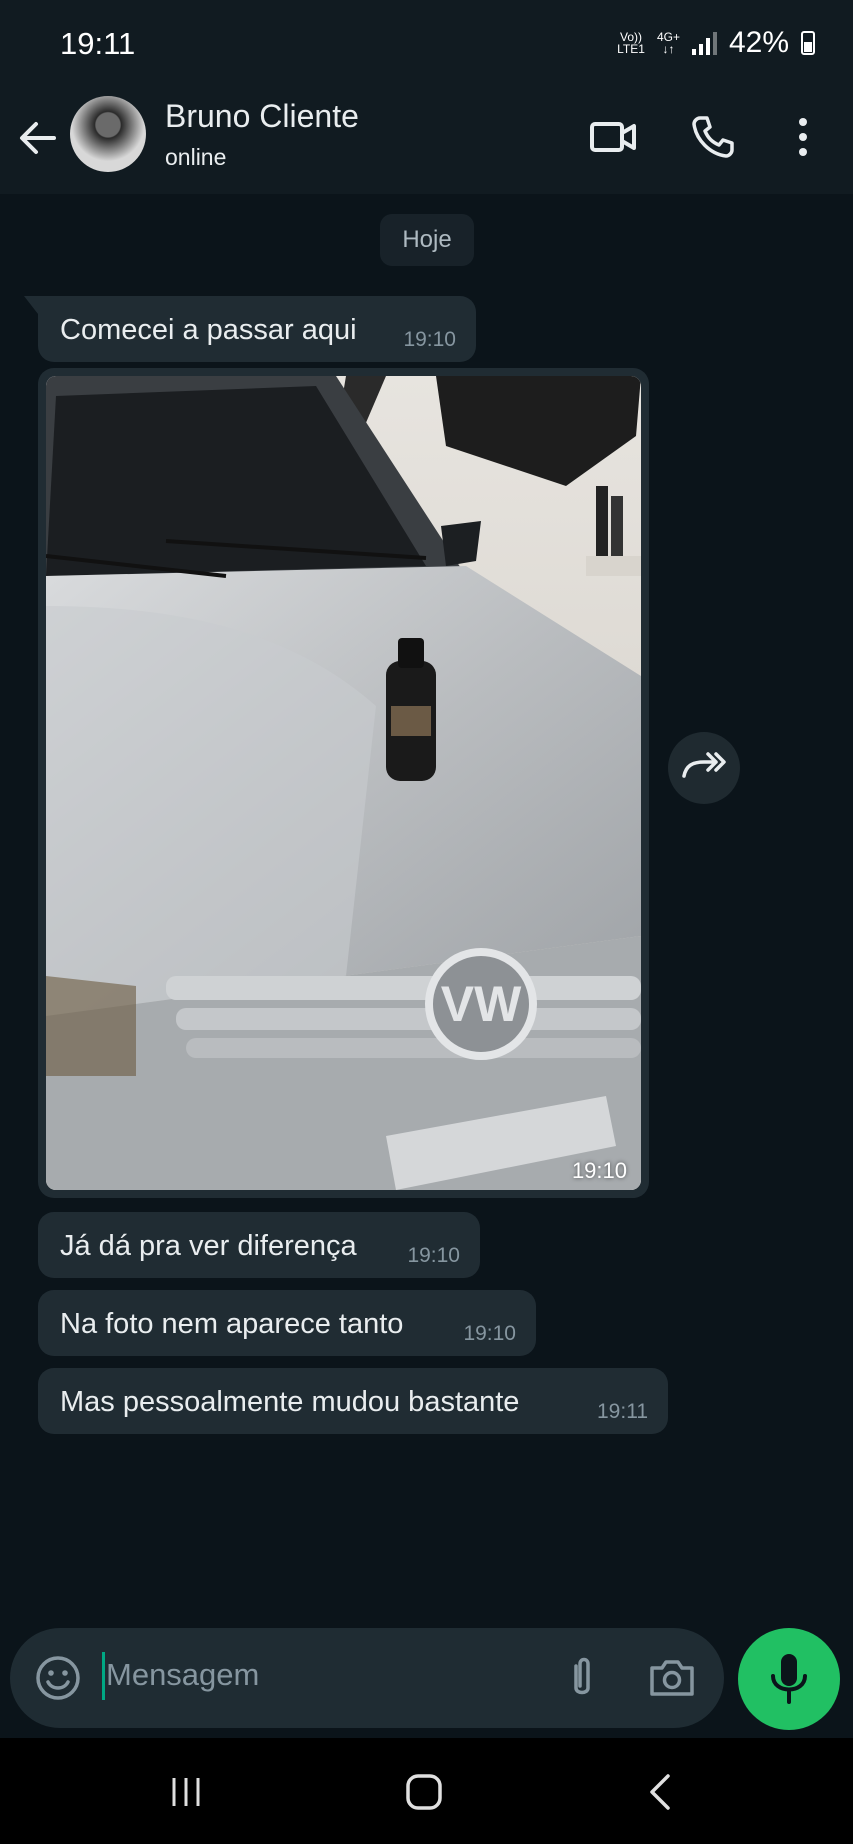 This screenshot has width=853, height=1844. Describe the element at coordinates (208, 1246) in the screenshot. I see `message-text: Já dá pra ver diferença` at that location.